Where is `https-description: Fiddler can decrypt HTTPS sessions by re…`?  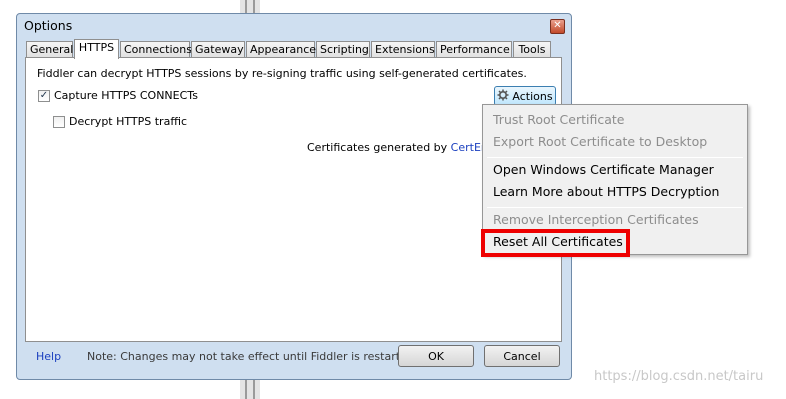 https-description: Fiddler can decrypt HTTPS sessions by re… is located at coordinates (282, 73).